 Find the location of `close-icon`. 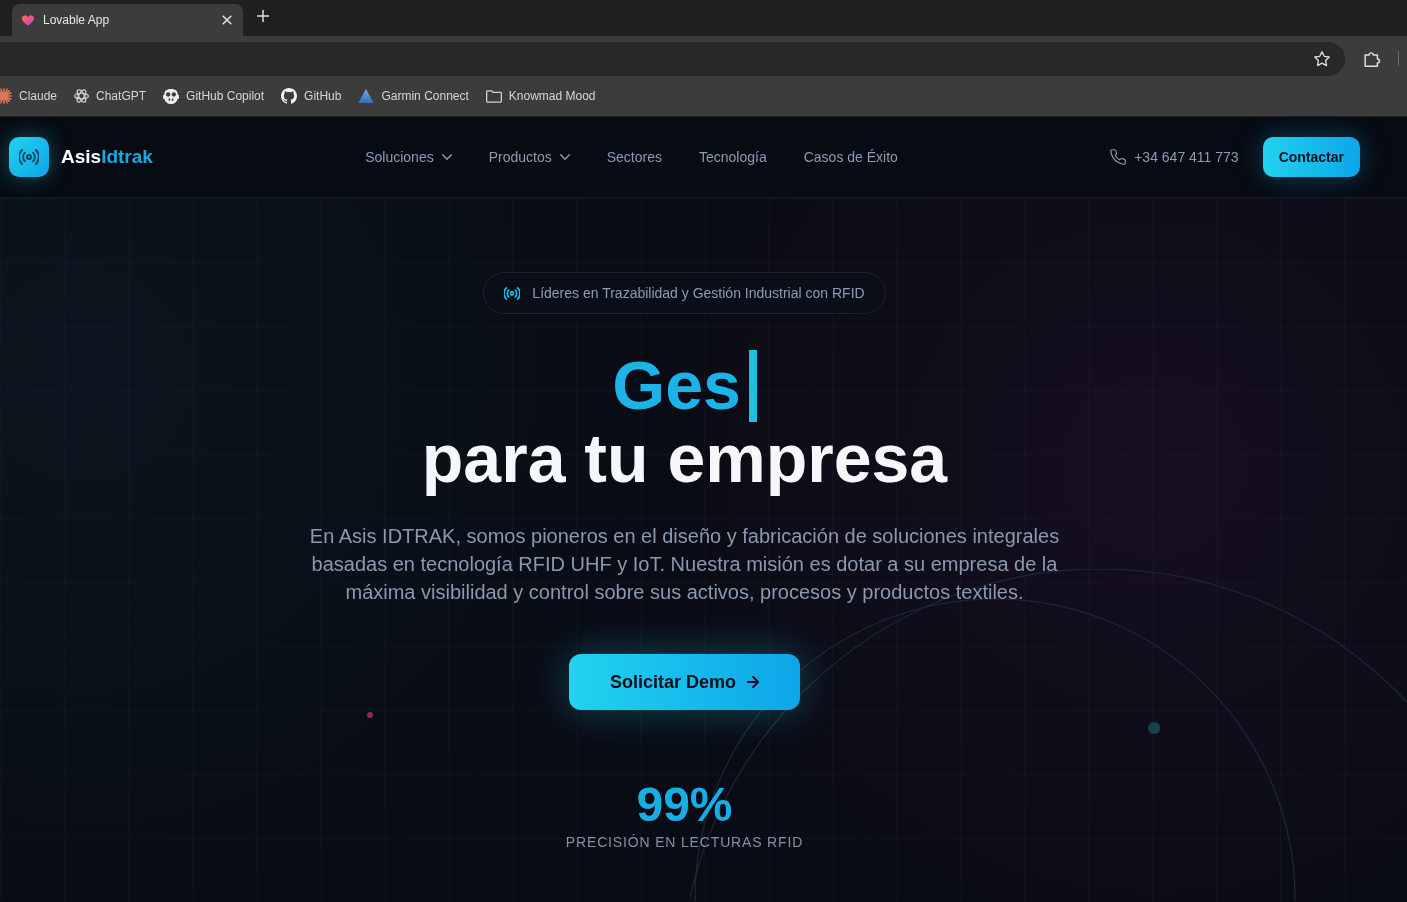

close-icon is located at coordinates (227, 20).